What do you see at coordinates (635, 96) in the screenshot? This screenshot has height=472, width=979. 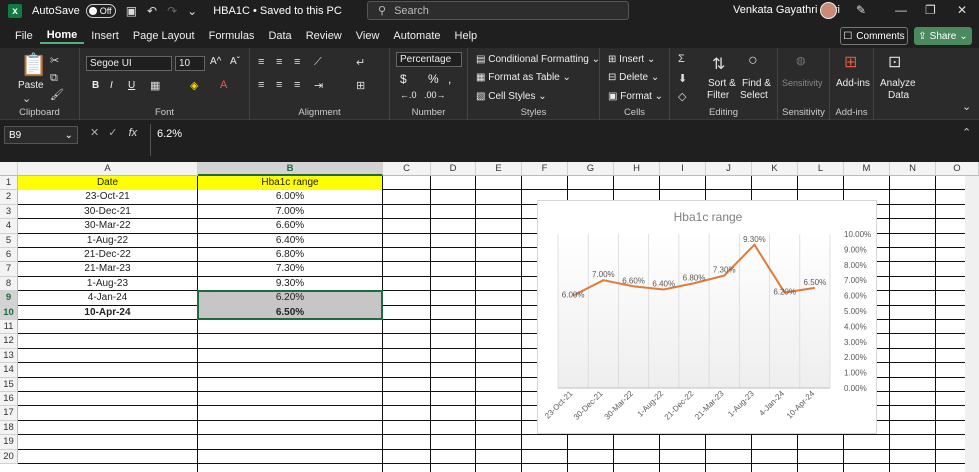 I see `format-cells-button: ▣ Format ⌄` at bounding box center [635, 96].